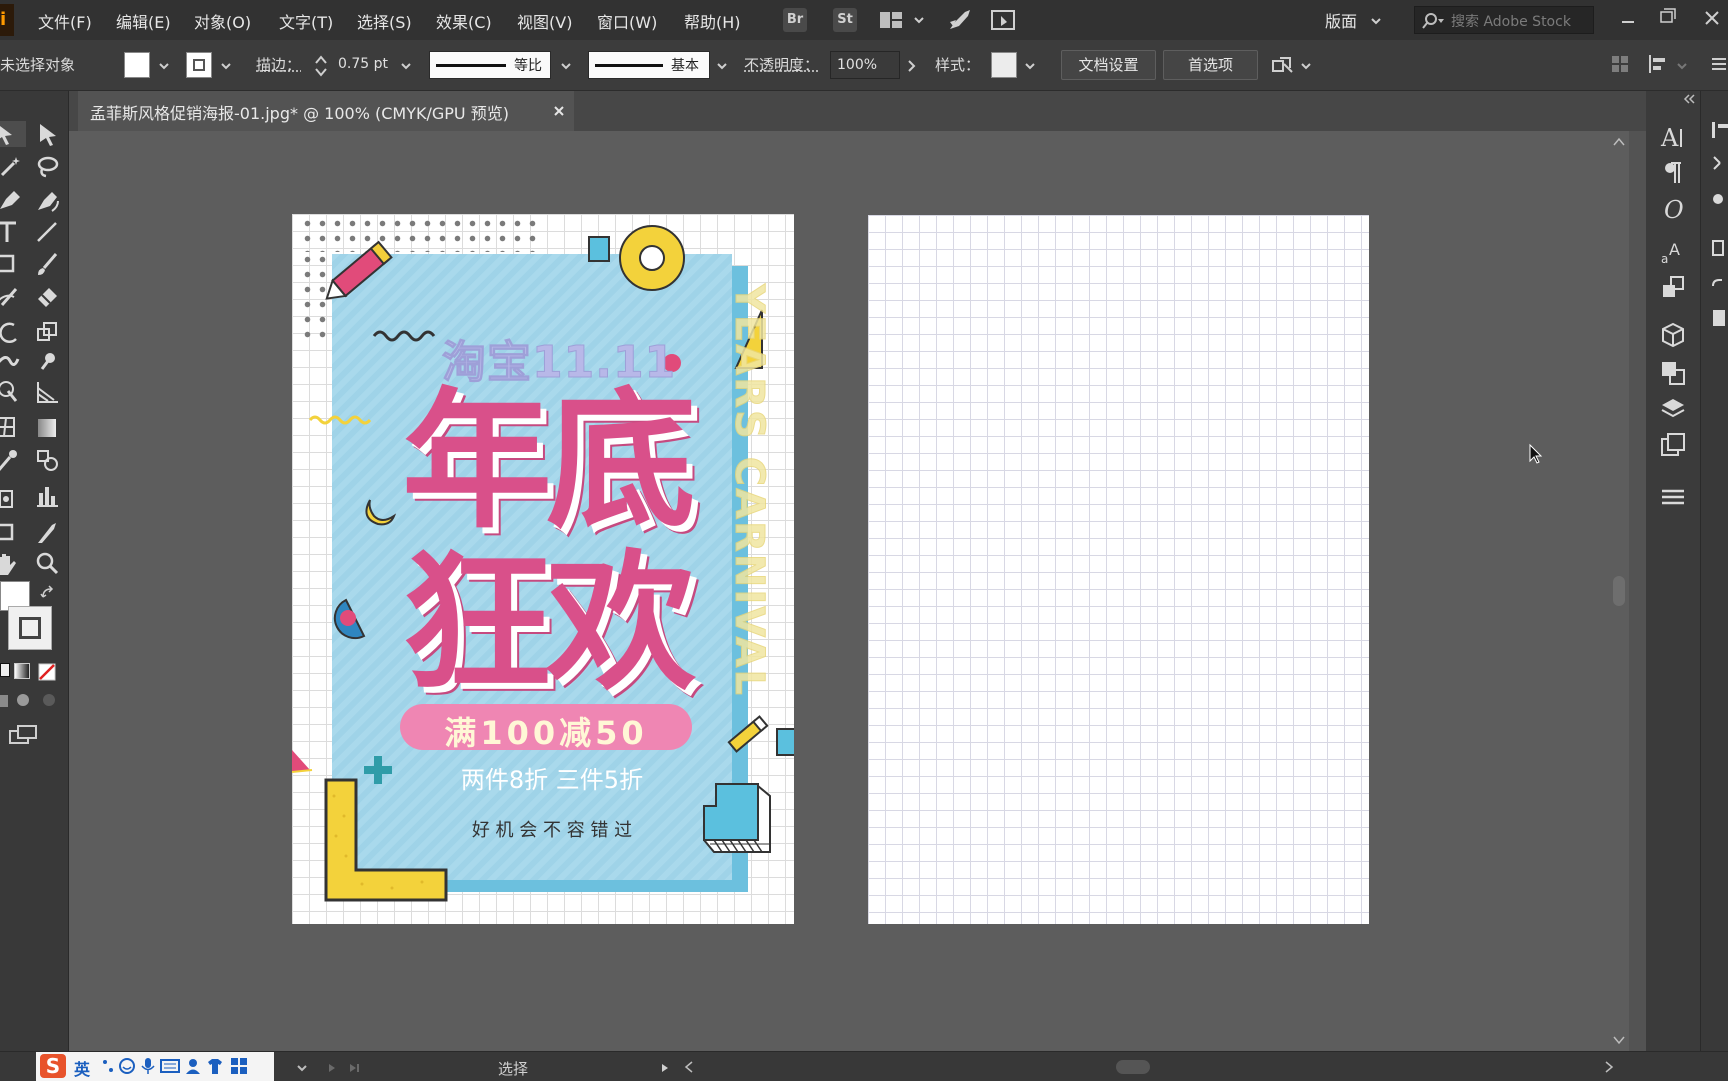 The image size is (1728, 1081). I want to click on paragraph-panel-icon, so click(1673, 173).